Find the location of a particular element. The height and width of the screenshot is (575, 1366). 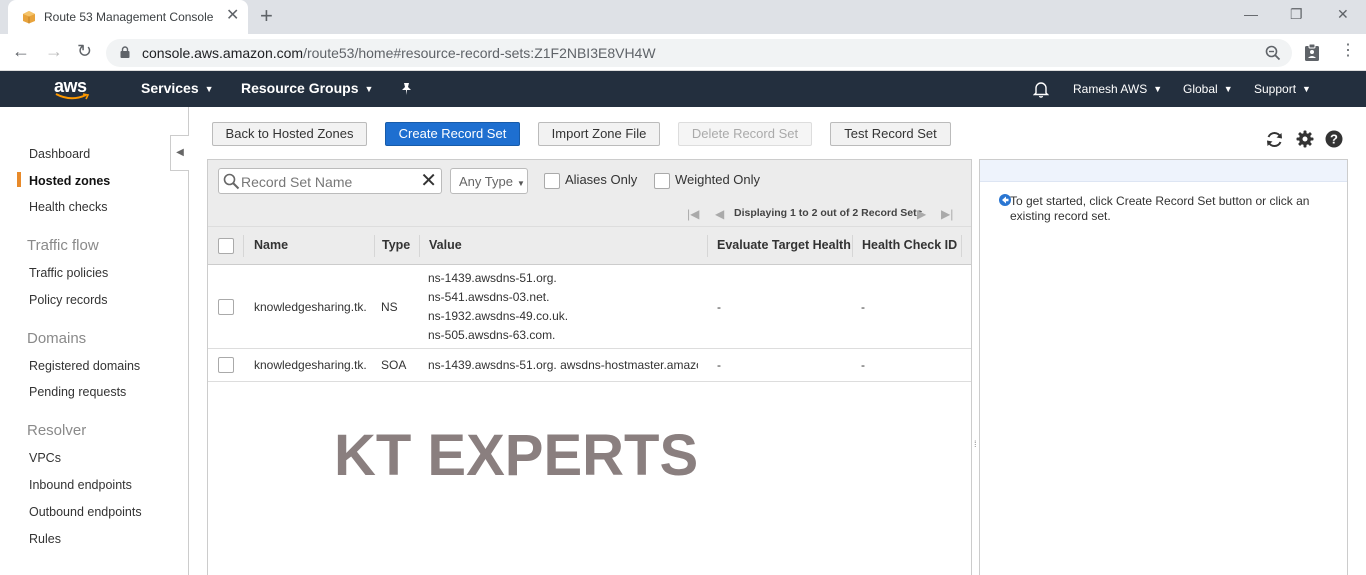

refresh-icon is located at coordinates (1274, 139).